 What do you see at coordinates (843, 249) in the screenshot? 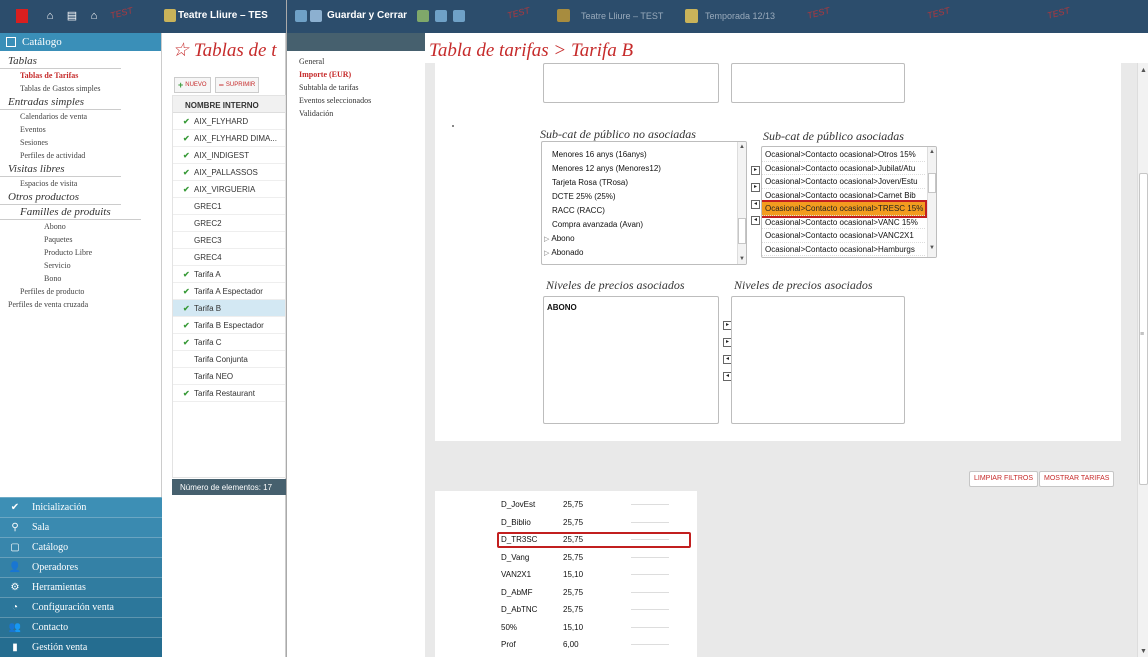
I see `list-item: Ocasional>Contacto ocasional>Hamburgs` at bounding box center [843, 249].